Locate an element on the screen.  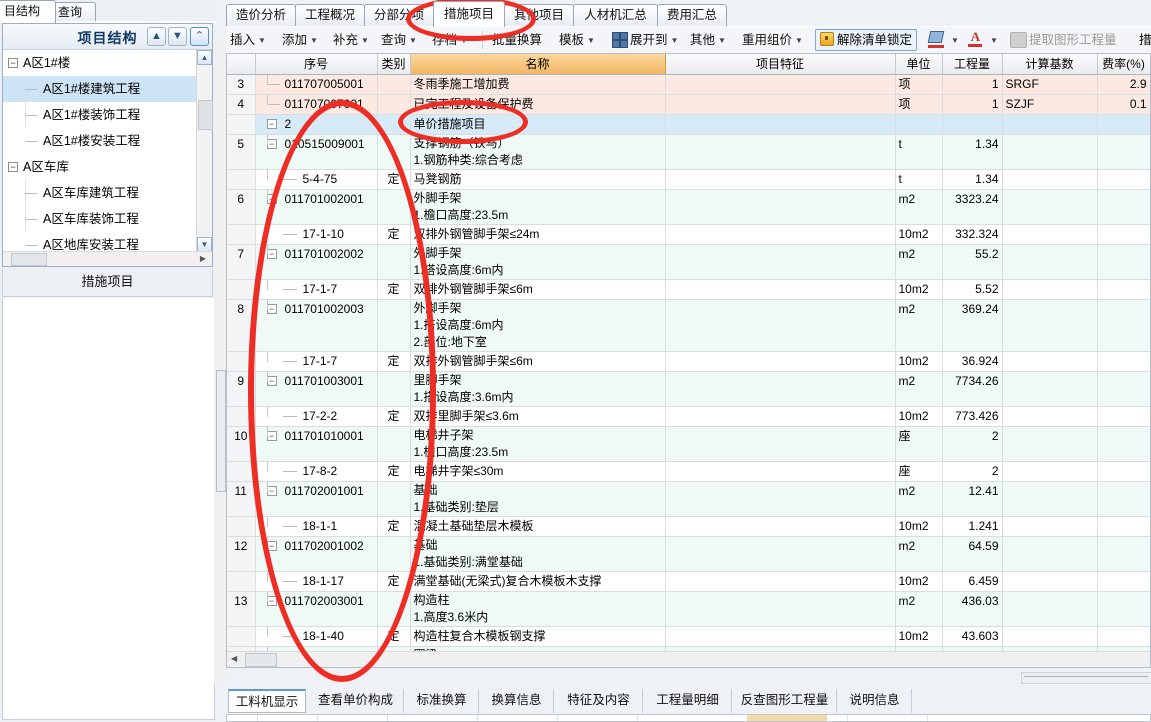
bottom-tab-convert-info: 换算信息 is located at coordinates (517, 701).